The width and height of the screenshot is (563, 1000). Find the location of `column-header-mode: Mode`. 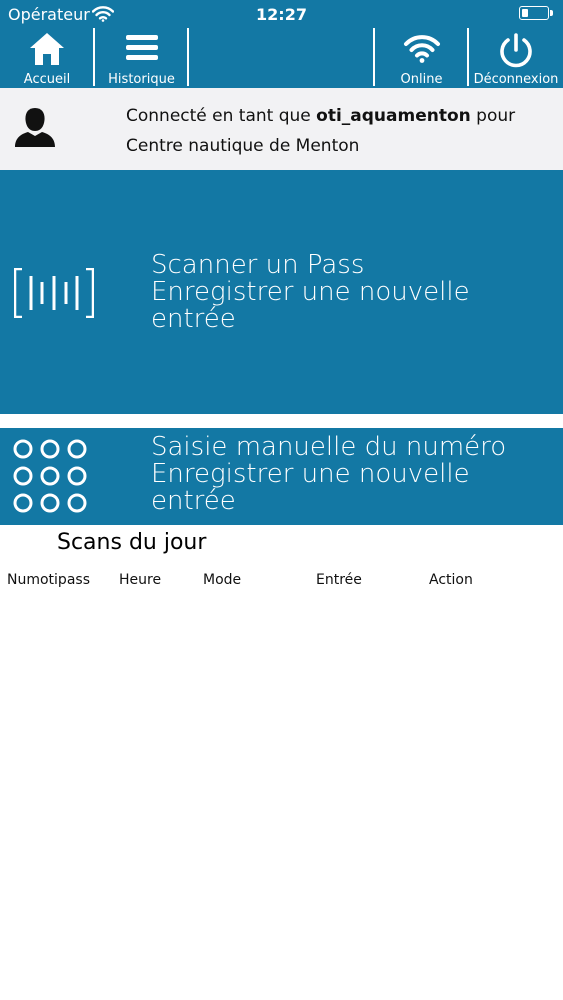

column-header-mode: Mode is located at coordinates (222, 580).